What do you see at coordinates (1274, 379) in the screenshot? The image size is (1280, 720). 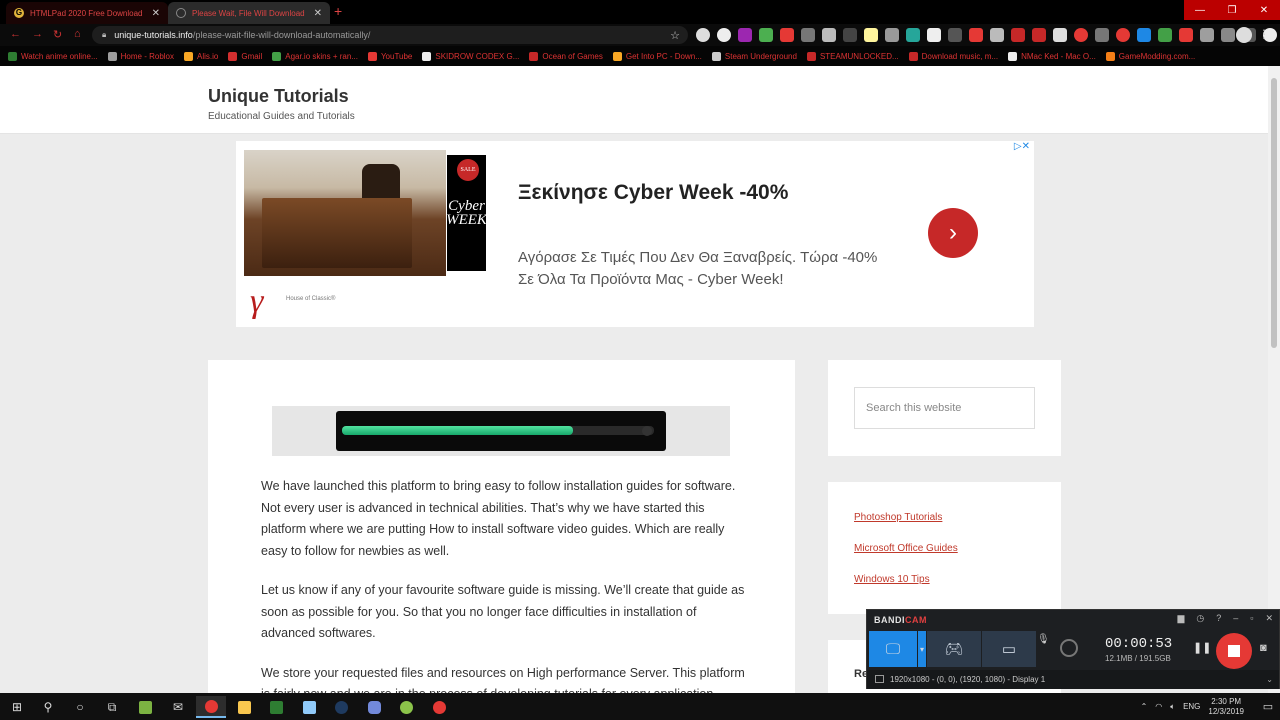 I see `page-scrollbar` at bounding box center [1274, 379].